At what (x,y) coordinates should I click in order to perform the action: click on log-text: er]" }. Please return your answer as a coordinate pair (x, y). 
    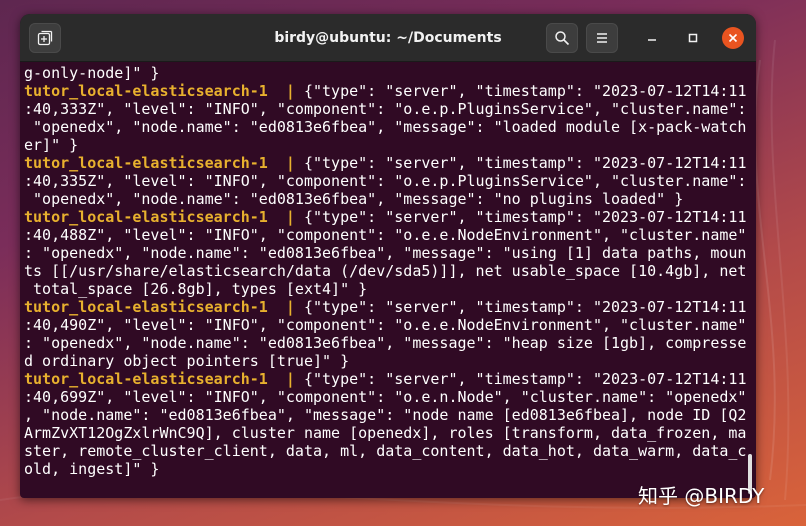
    Looking at the image, I should click on (51, 145).